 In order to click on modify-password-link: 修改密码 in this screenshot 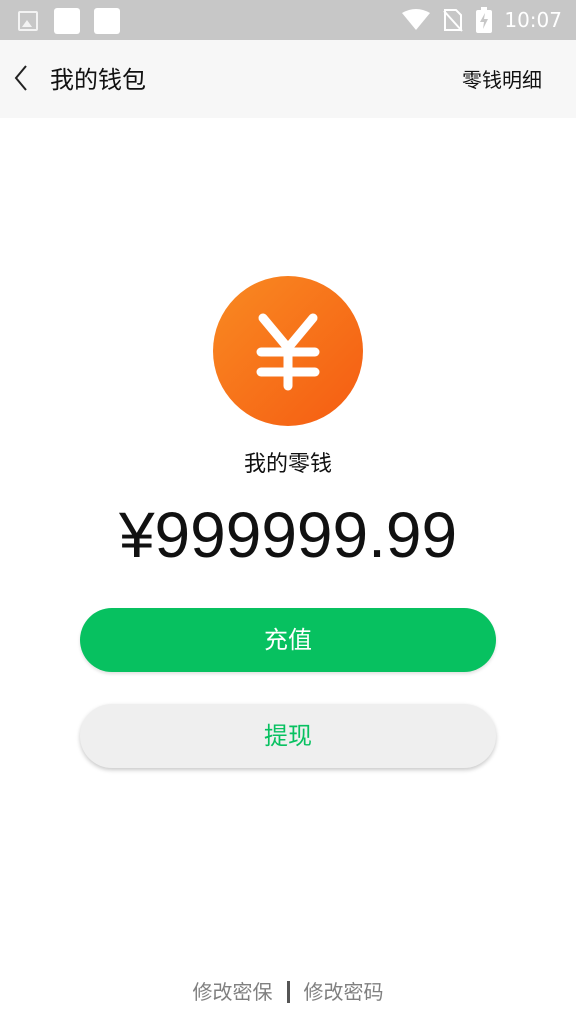, I will do `click(344, 992)`.